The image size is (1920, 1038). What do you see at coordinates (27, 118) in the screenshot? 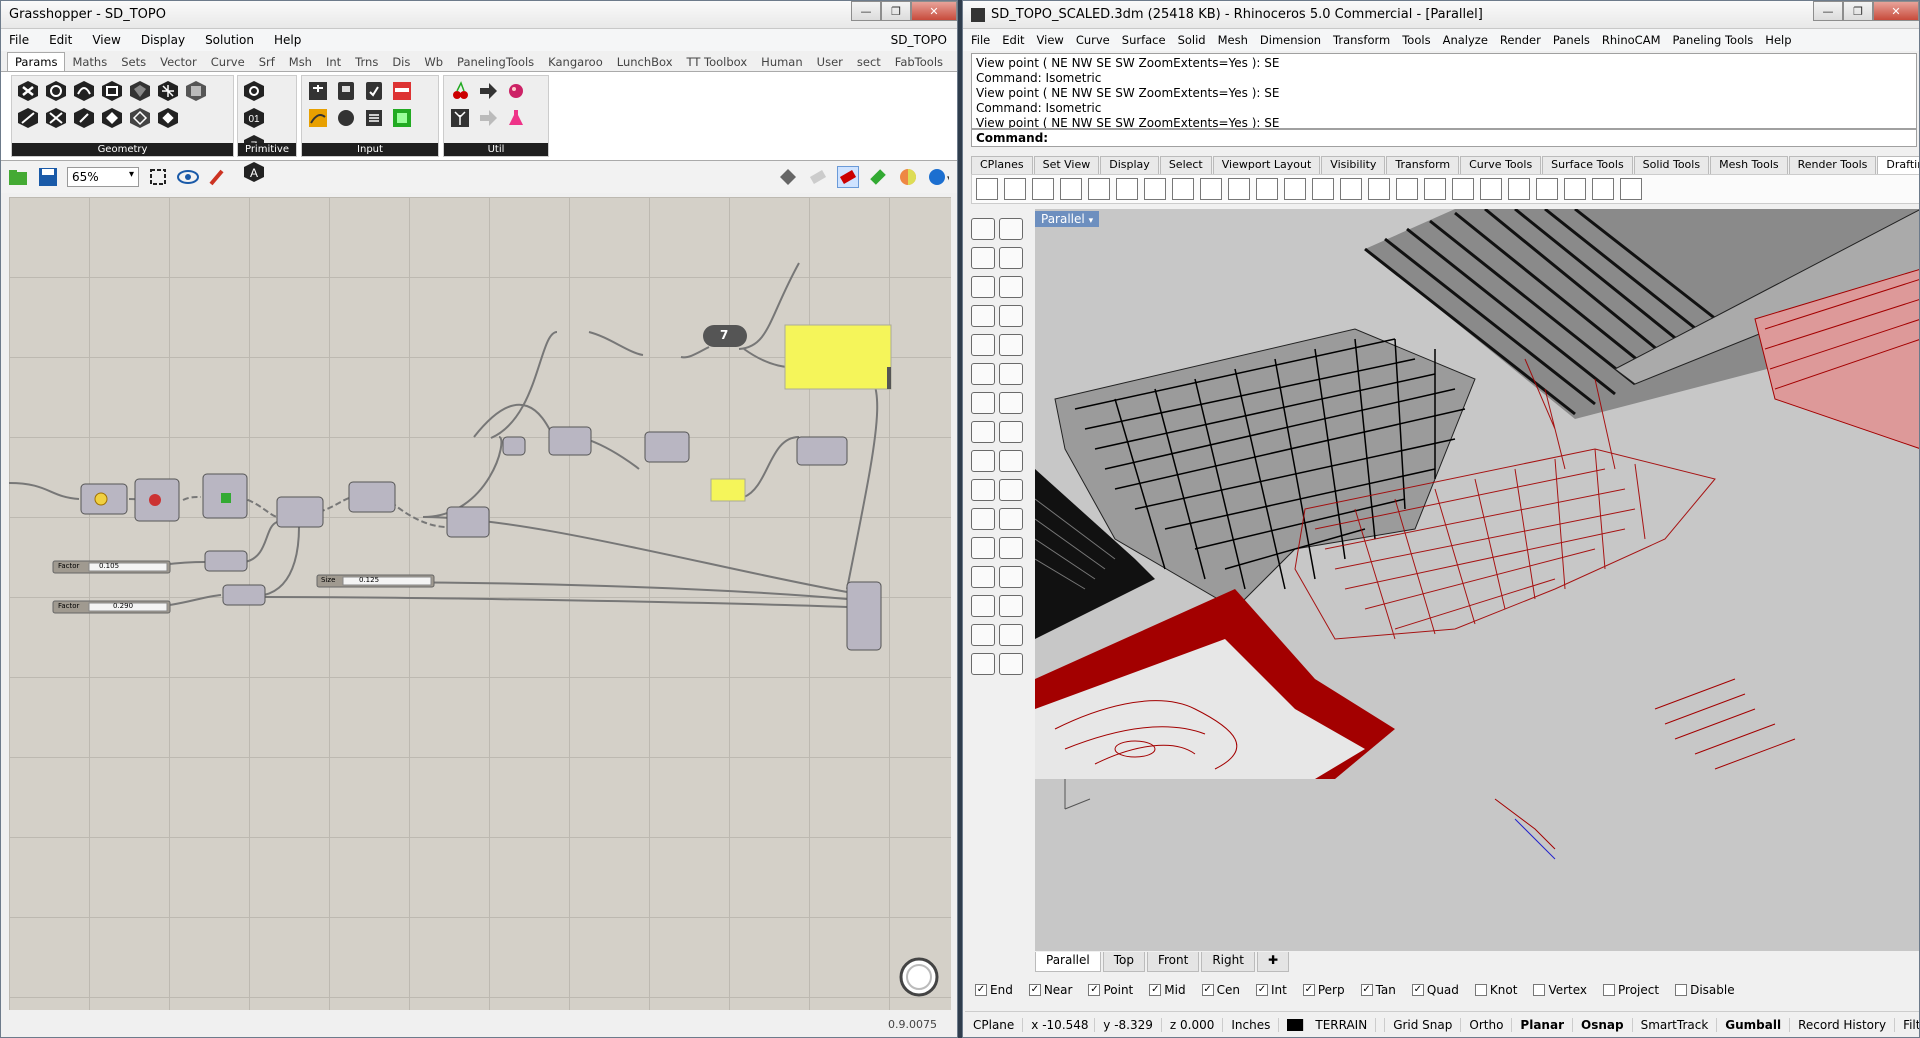
I see `line-param-icon` at bounding box center [27, 118].